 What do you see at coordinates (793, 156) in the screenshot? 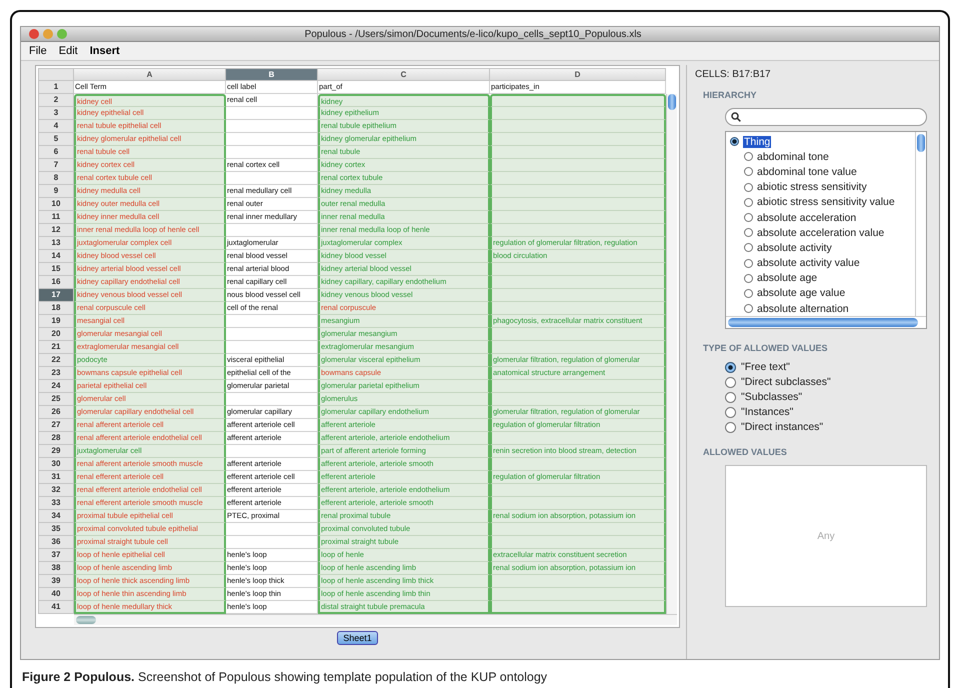
I see `tree-node: abdominal tone` at bounding box center [793, 156].